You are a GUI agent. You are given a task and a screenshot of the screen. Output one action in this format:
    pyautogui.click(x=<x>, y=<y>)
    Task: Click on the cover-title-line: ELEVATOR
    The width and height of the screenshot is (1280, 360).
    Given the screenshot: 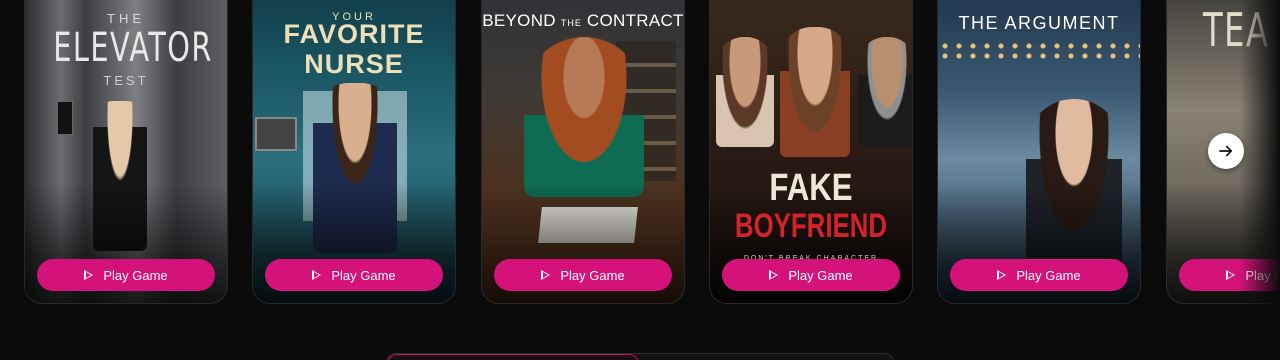 What is the action you would take?
    pyautogui.click(x=133, y=48)
    